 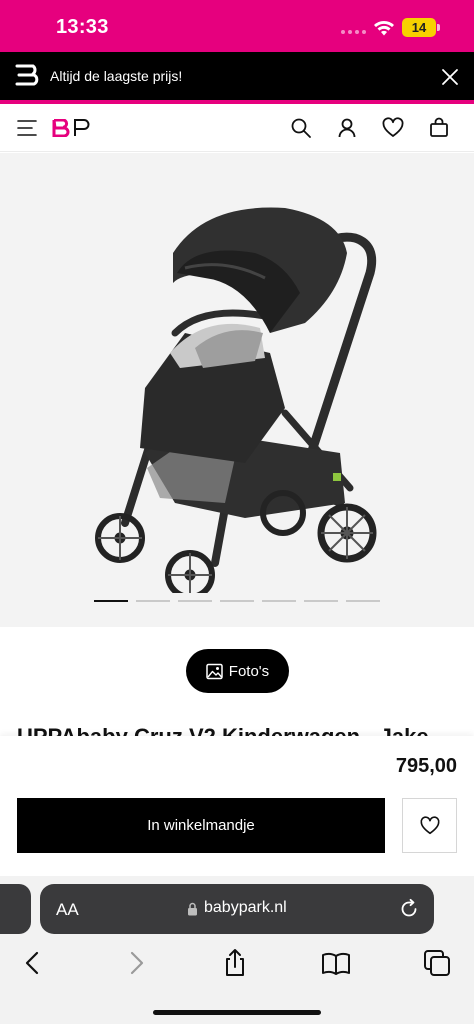 I want to click on wifi-icon, so click(x=384, y=28).